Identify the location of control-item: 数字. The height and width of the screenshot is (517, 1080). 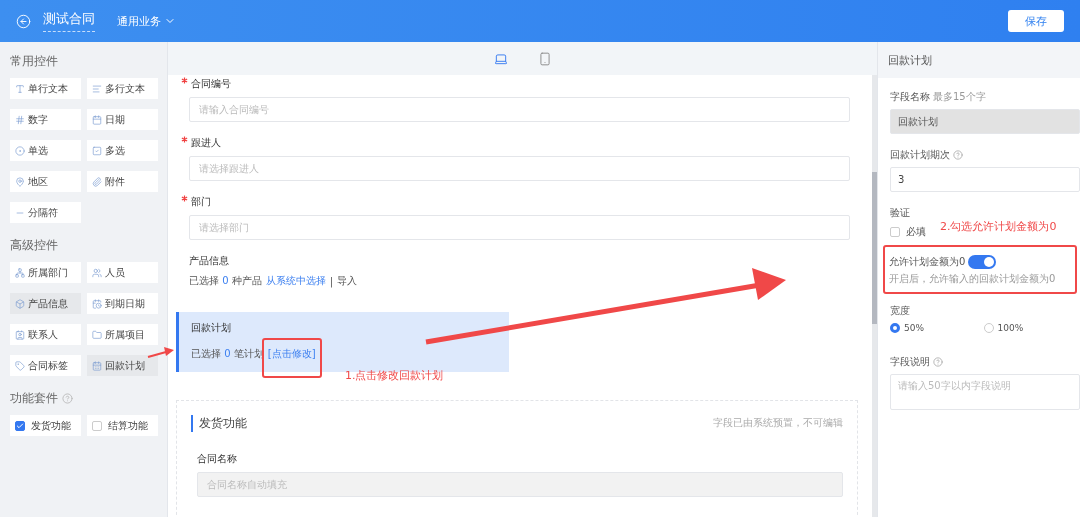
(45, 119).